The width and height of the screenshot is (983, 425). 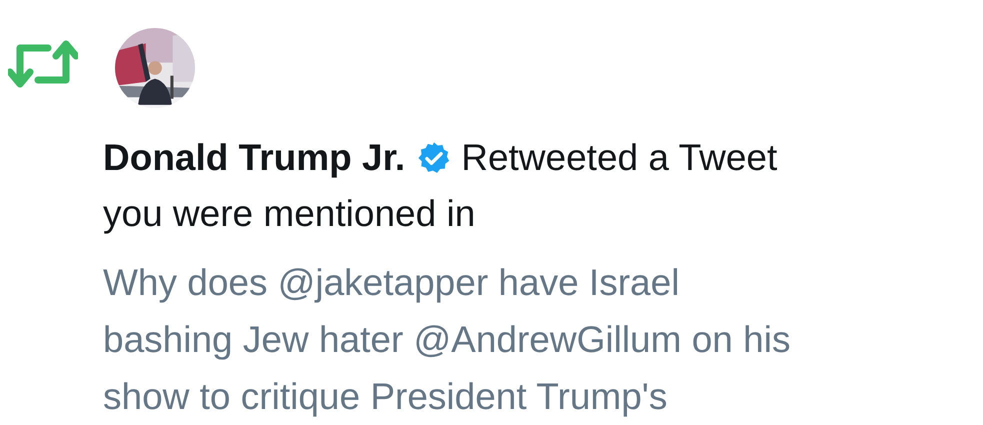 I want to click on retweet-icon, so click(x=43, y=64).